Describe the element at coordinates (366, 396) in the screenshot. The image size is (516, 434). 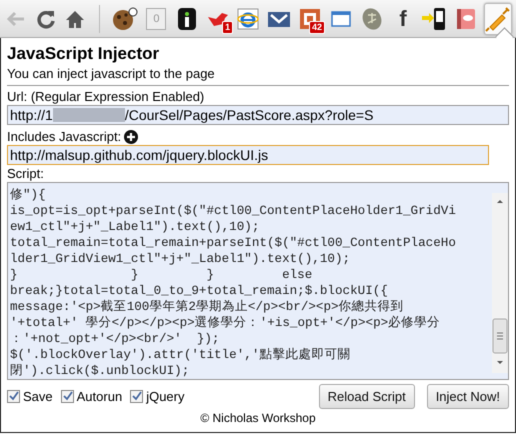
I see `action-button: Reload Script` at that location.